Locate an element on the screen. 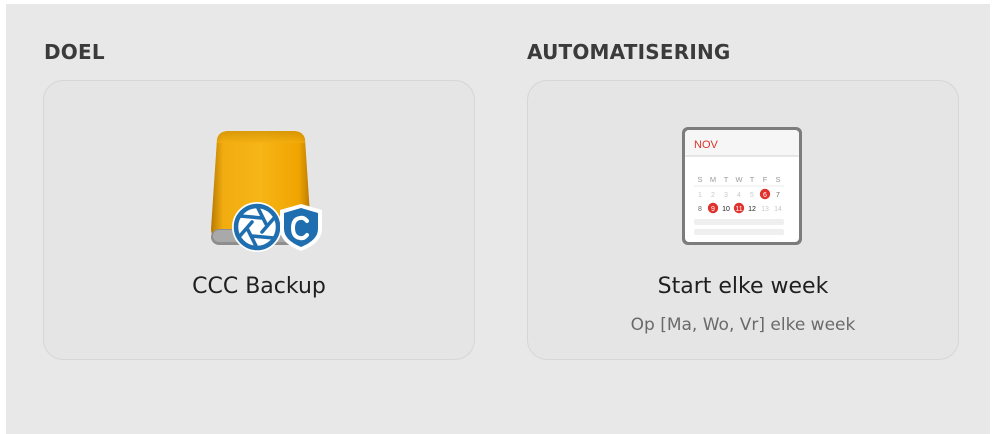  svg-text: W is located at coordinates (739, 179).